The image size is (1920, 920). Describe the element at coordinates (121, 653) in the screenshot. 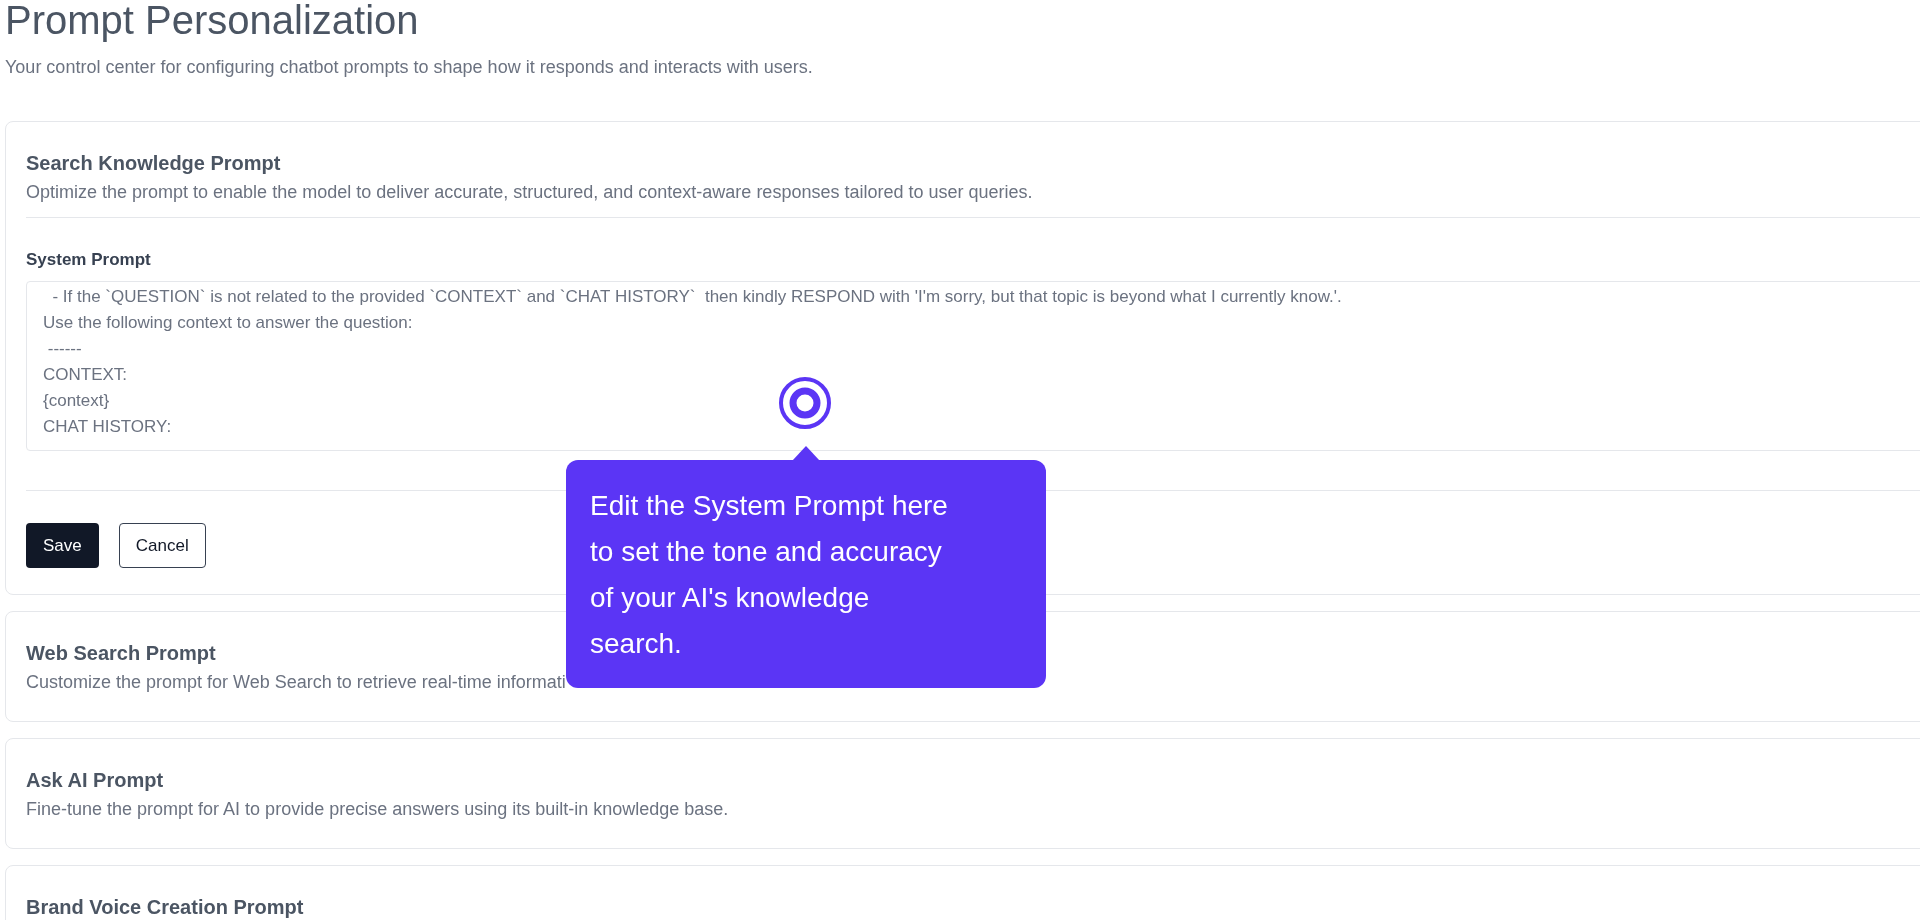

I see `section-title: Web Search Prompt` at that location.